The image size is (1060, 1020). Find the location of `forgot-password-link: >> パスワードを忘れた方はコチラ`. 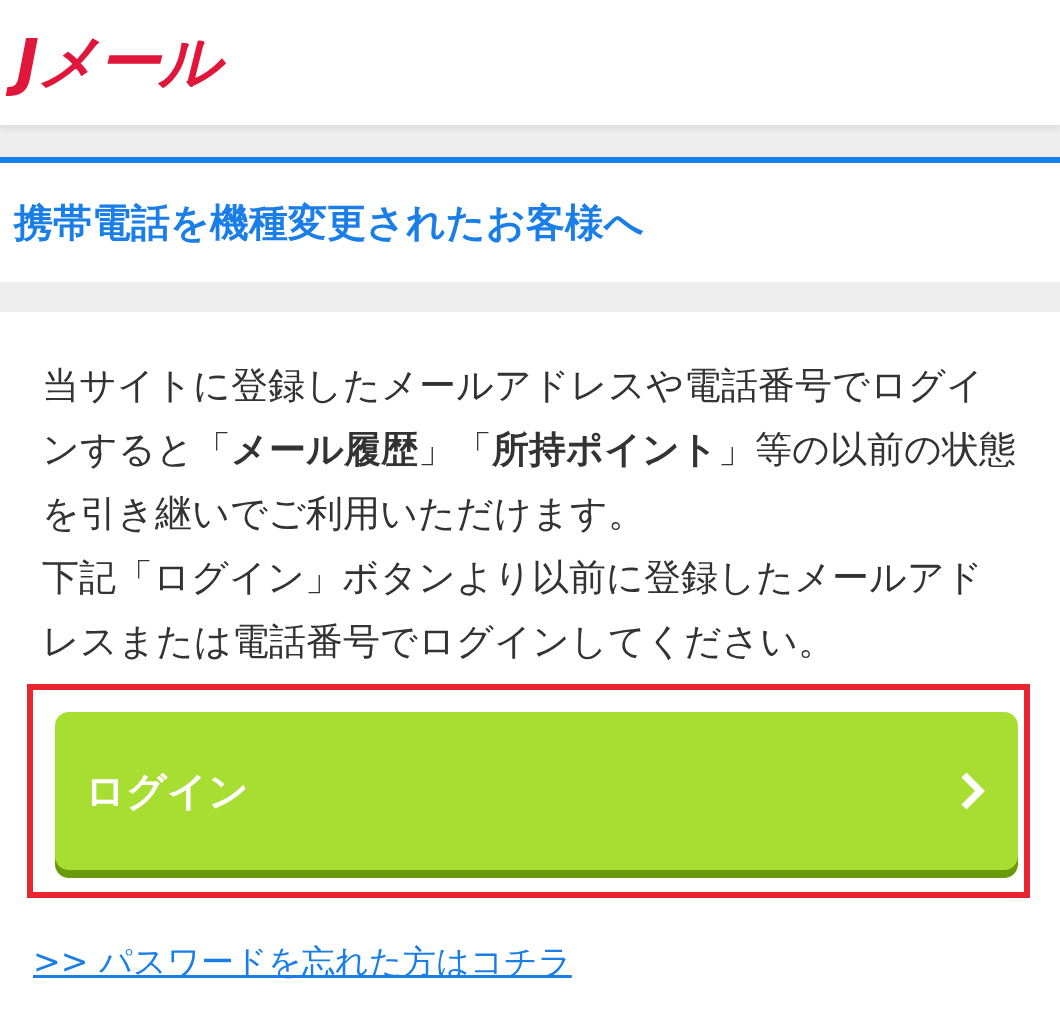

forgot-password-link: >> パスワードを忘れた方はコチラ is located at coordinates (302, 962).